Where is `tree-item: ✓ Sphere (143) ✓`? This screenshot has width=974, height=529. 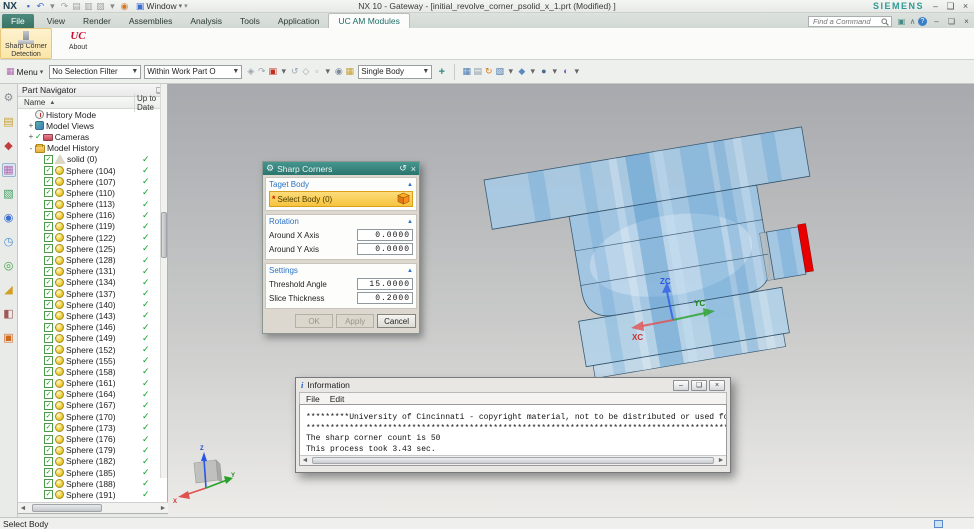 tree-item: ✓ Sphere (143) ✓ is located at coordinates (92, 315).